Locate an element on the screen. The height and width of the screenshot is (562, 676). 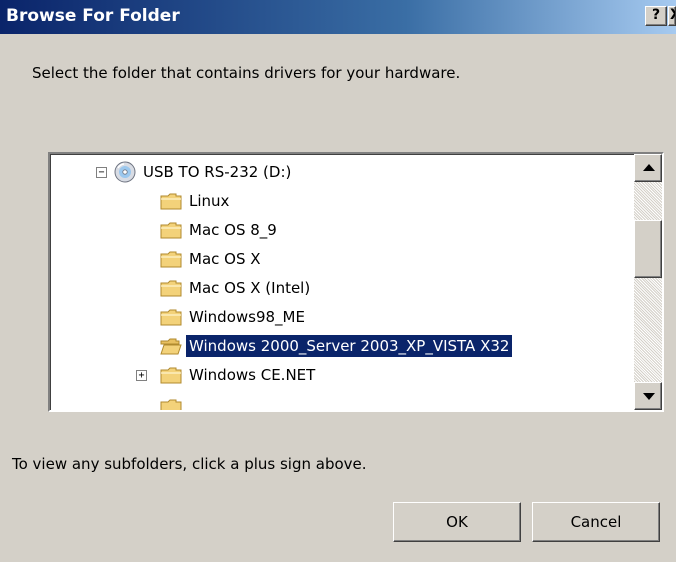
ok-button: OK is located at coordinates (457, 522).